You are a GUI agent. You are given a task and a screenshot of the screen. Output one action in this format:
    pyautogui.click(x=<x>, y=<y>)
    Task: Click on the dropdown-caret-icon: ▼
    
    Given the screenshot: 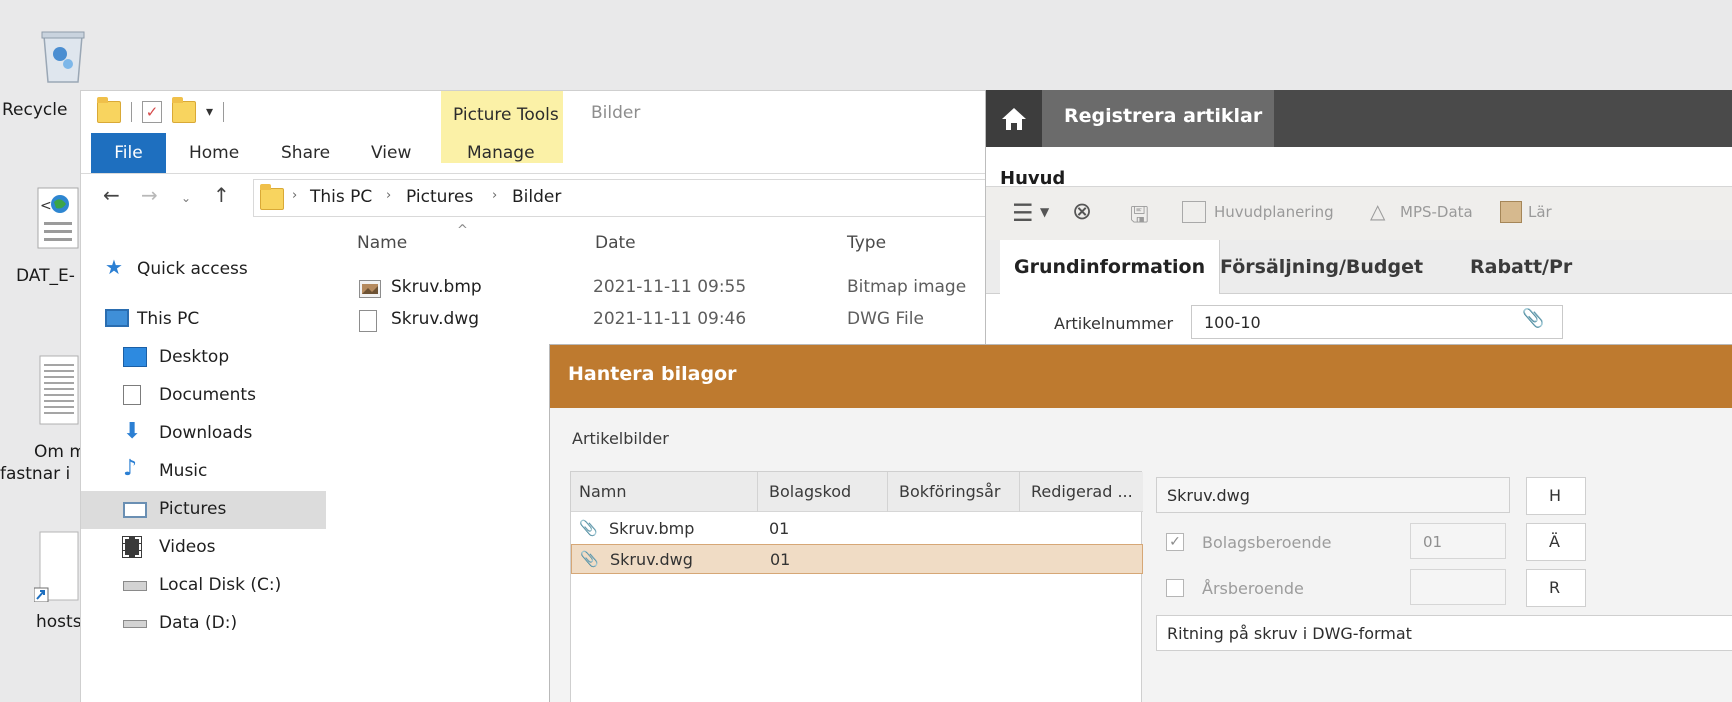 What is the action you would take?
    pyautogui.click(x=1044, y=212)
    